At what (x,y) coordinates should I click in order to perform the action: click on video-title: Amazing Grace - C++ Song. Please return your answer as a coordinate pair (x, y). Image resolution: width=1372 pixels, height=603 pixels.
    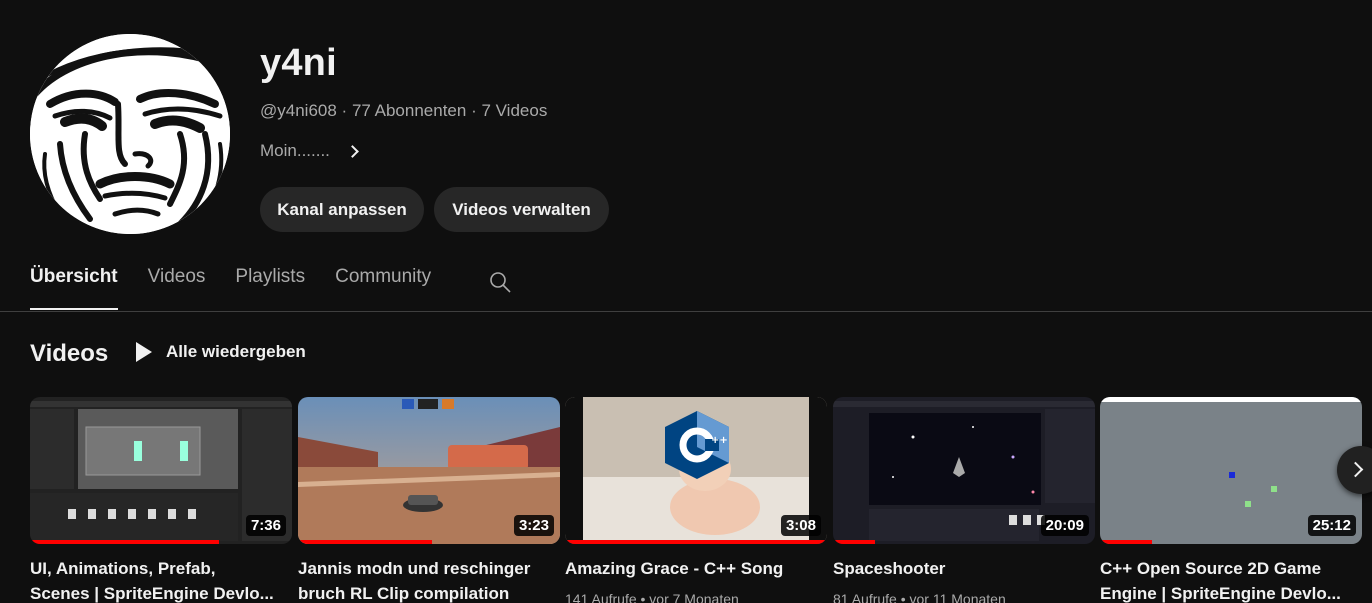
    Looking at the image, I should click on (690, 568).